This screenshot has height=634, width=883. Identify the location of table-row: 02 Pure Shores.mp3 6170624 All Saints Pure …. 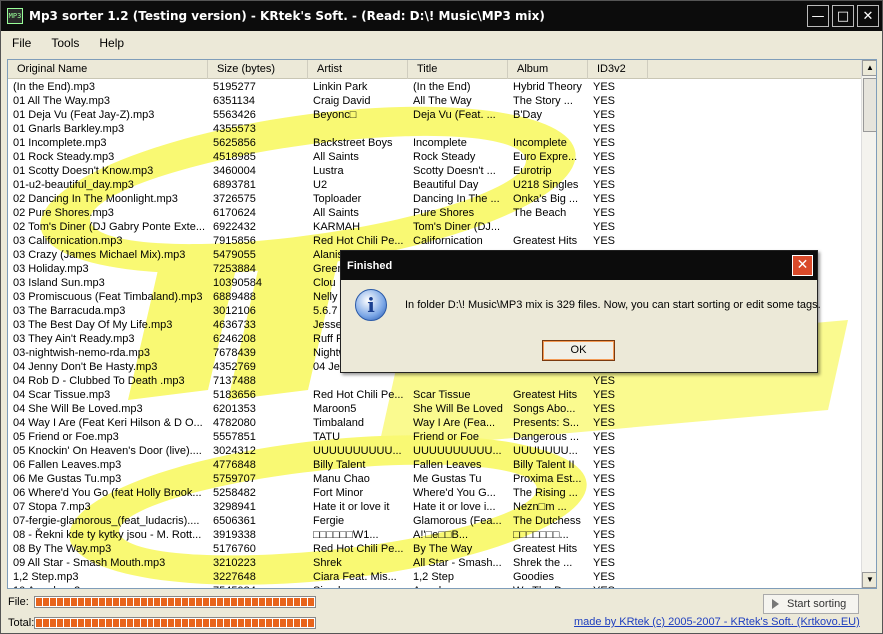
(434, 213).